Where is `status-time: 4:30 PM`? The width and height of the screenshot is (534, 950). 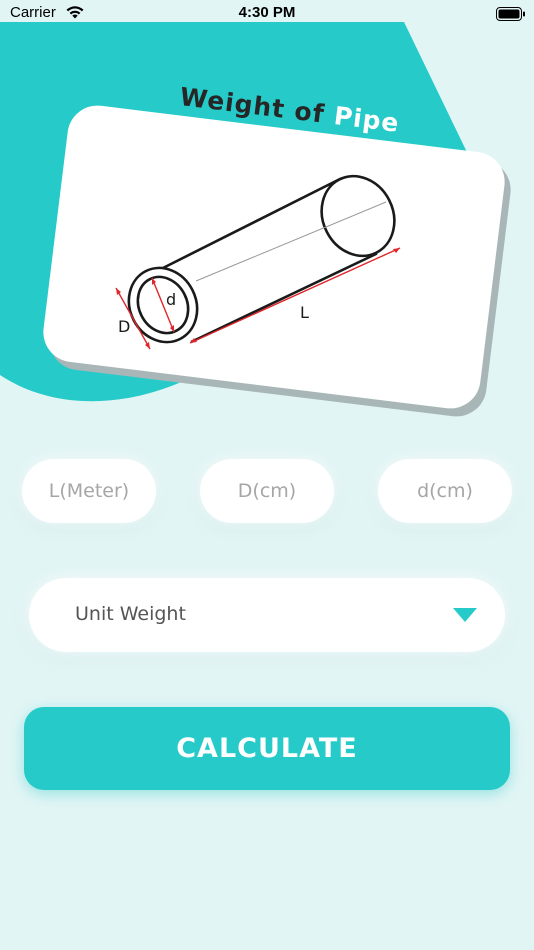
status-time: 4:30 PM is located at coordinates (267, 12).